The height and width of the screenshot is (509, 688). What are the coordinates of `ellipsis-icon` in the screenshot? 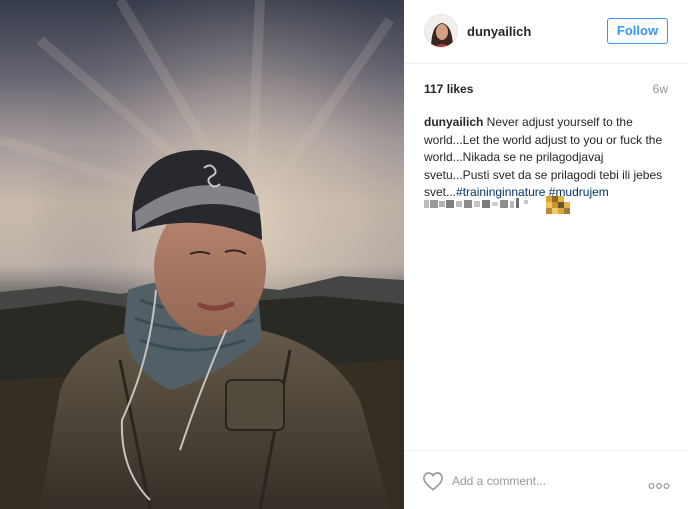 It's located at (659, 483).